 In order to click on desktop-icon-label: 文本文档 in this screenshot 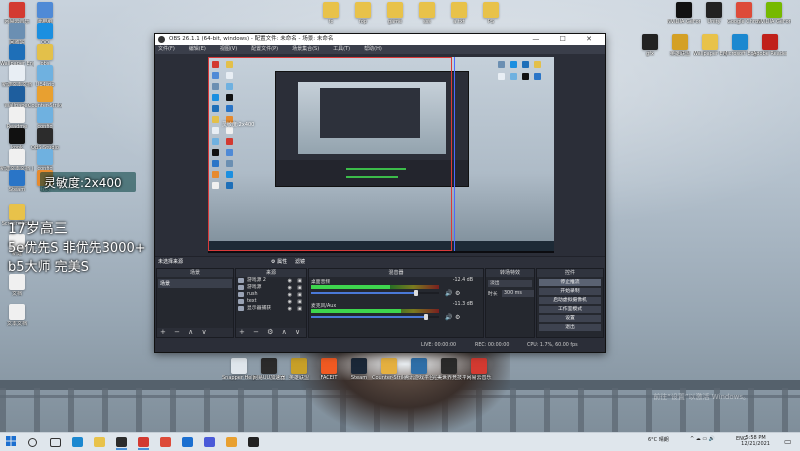, I will do `click(16, 324)`.